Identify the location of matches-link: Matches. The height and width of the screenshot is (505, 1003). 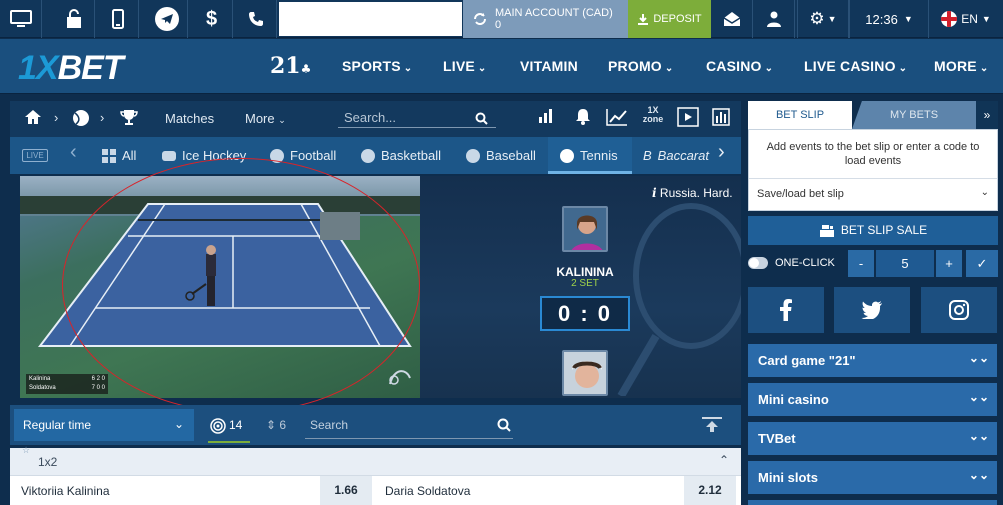
(189, 118).